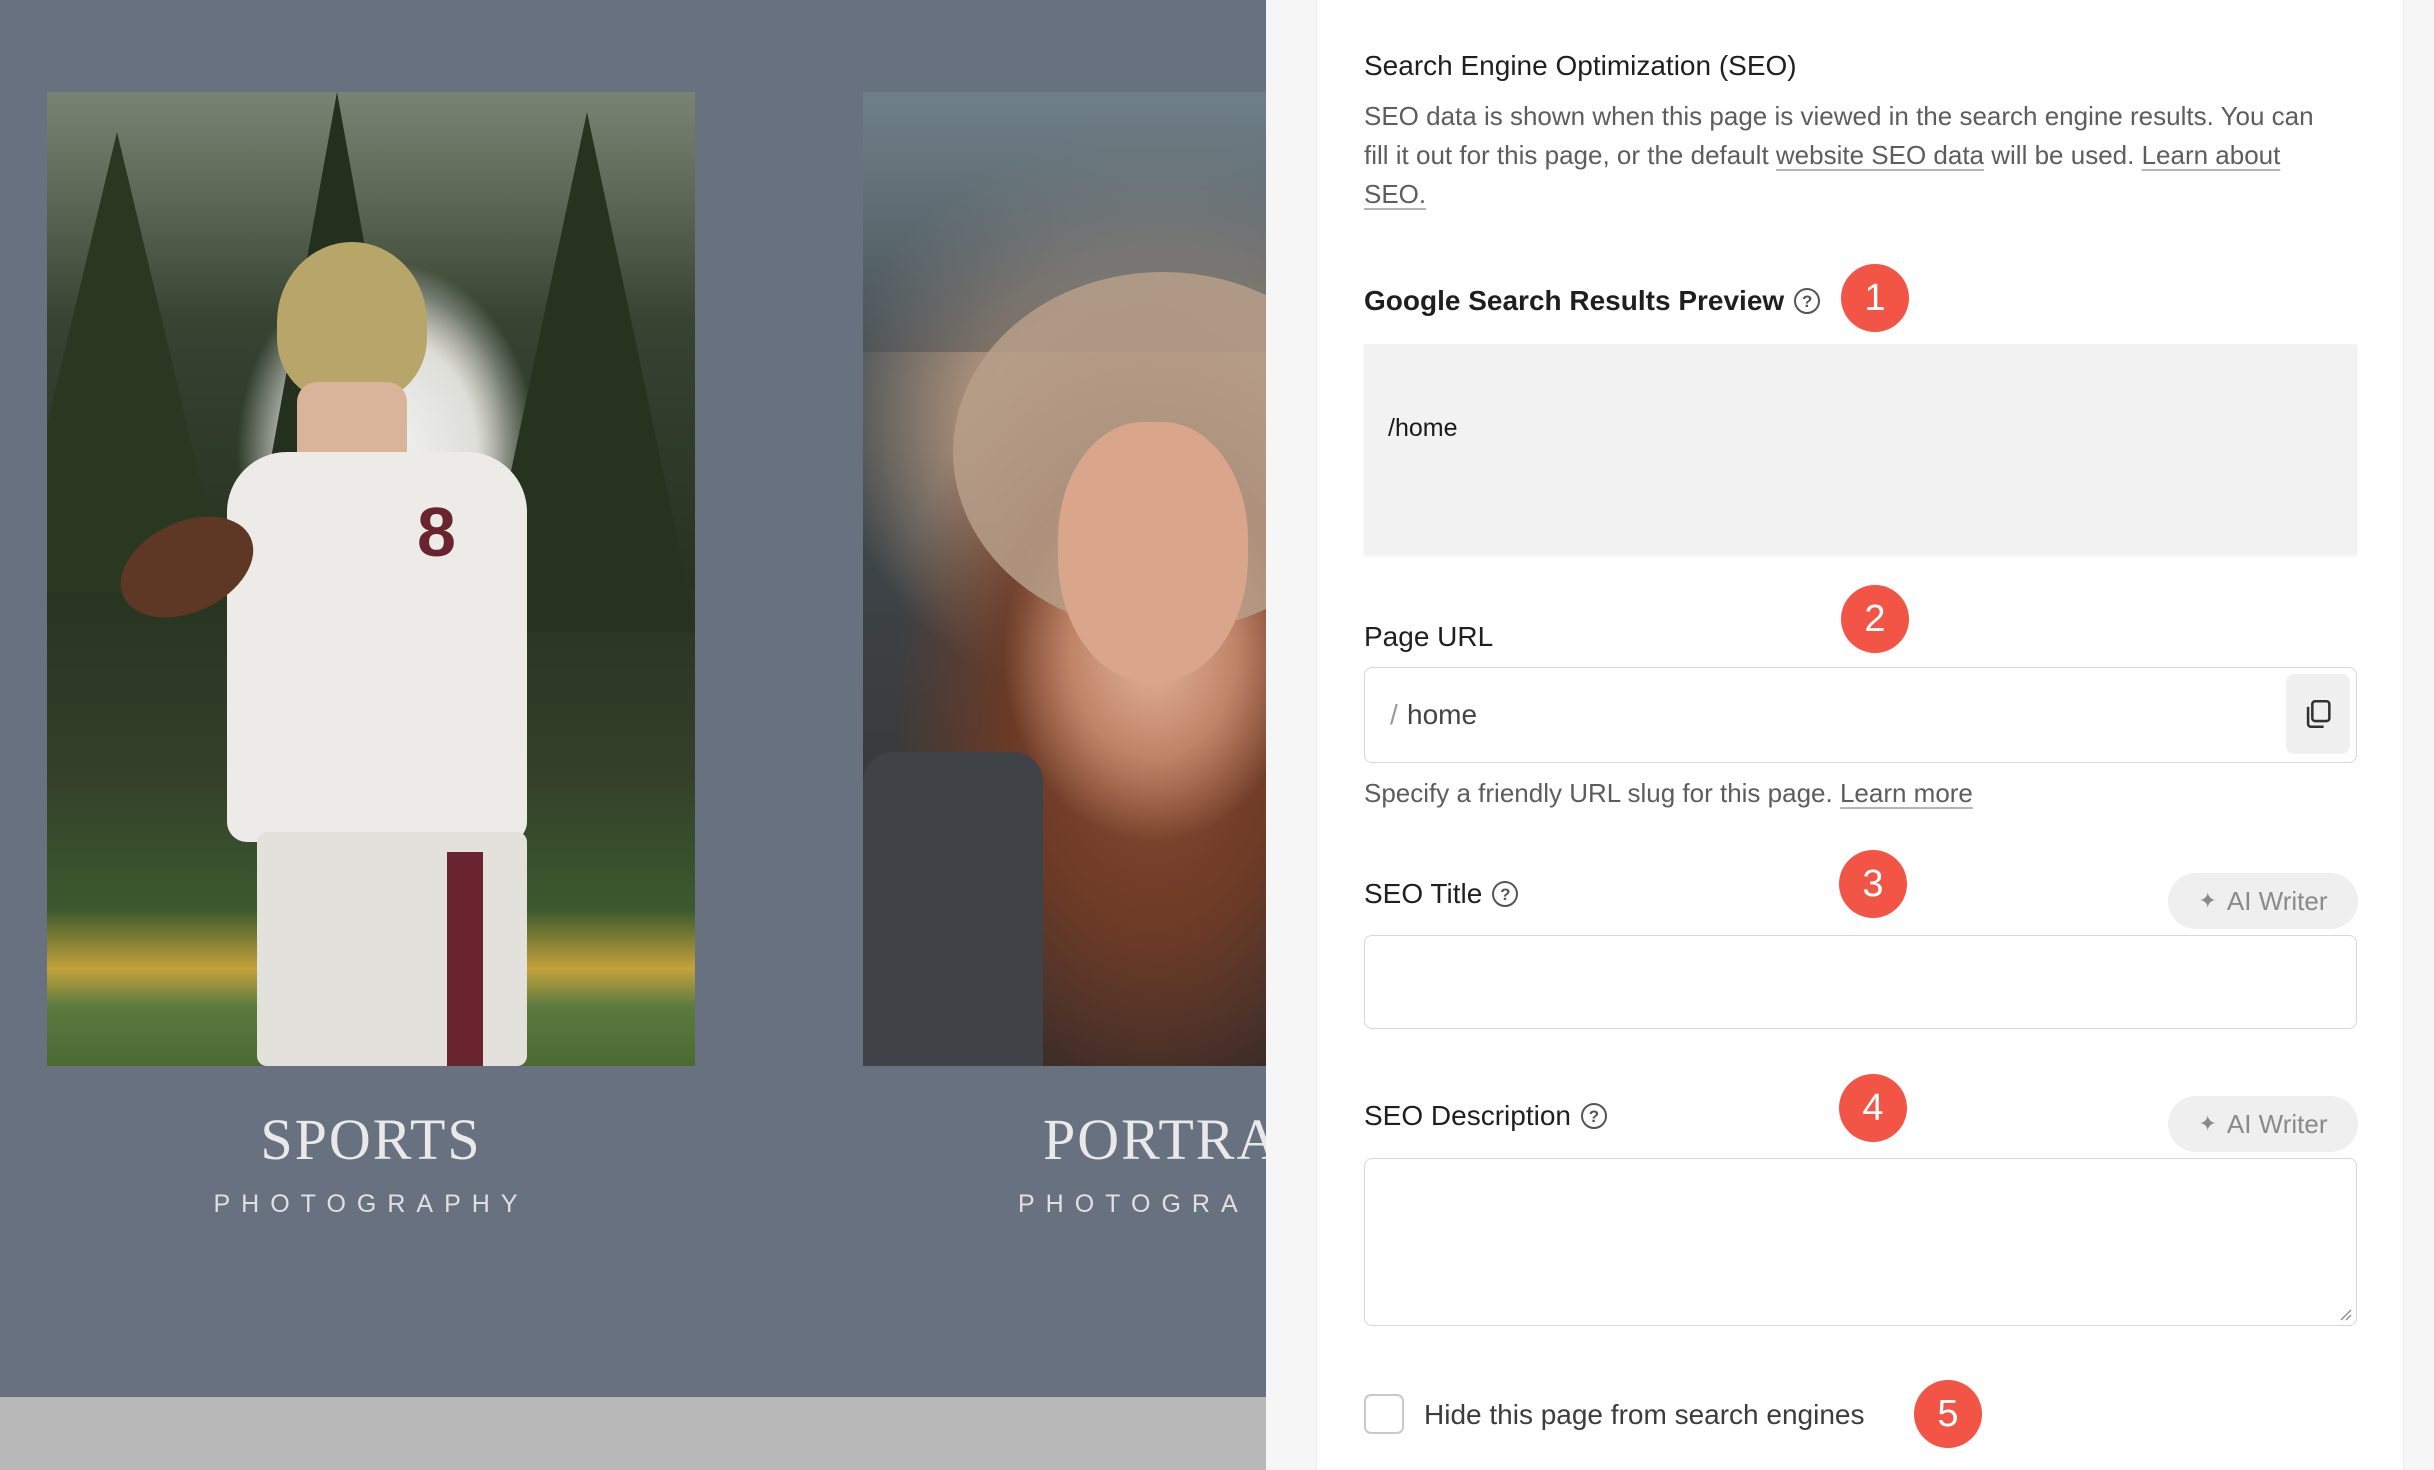  What do you see at coordinates (1394, 714) in the screenshot?
I see `url-prefix: /` at bounding box center [1394, 714].